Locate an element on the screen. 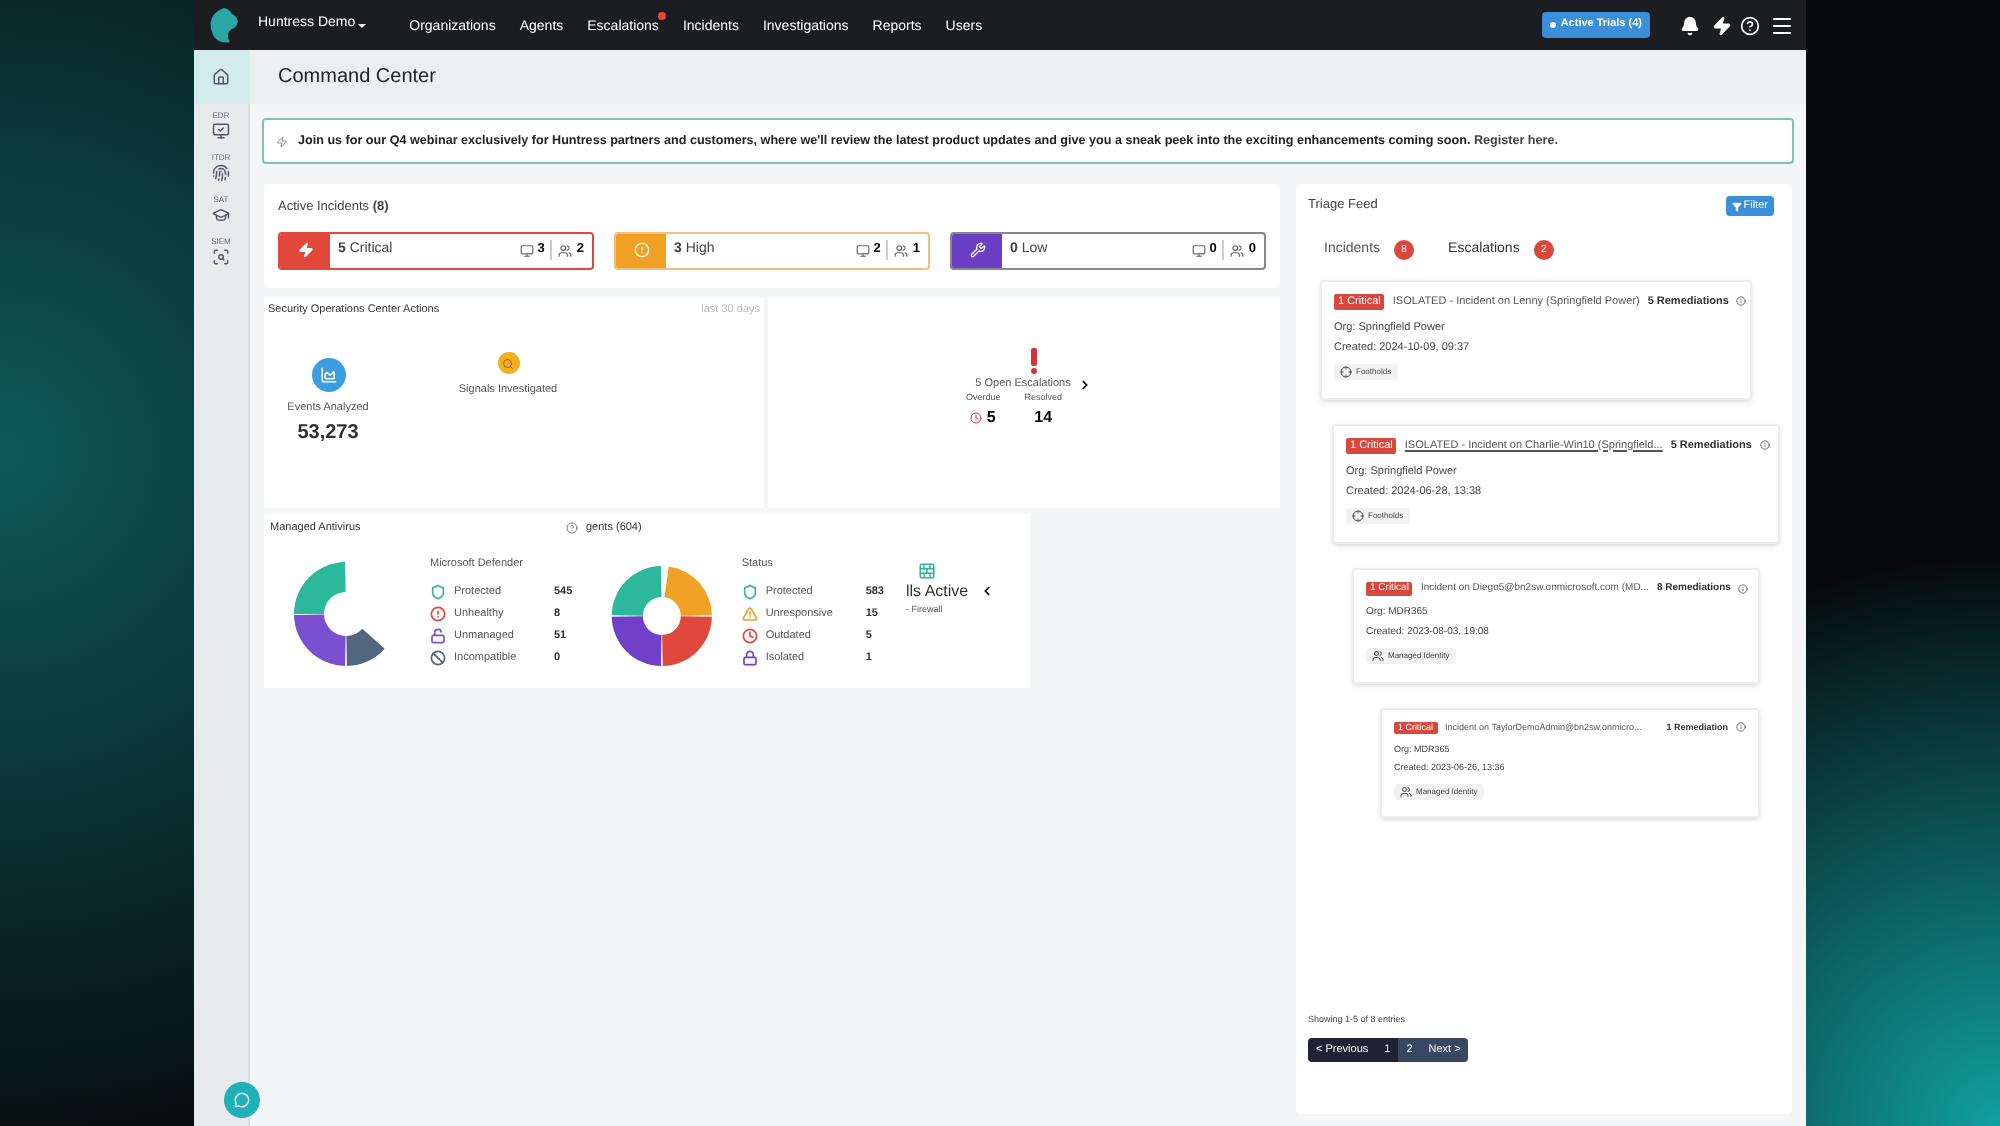  sidebar-item is located at coordinates (221, 77).